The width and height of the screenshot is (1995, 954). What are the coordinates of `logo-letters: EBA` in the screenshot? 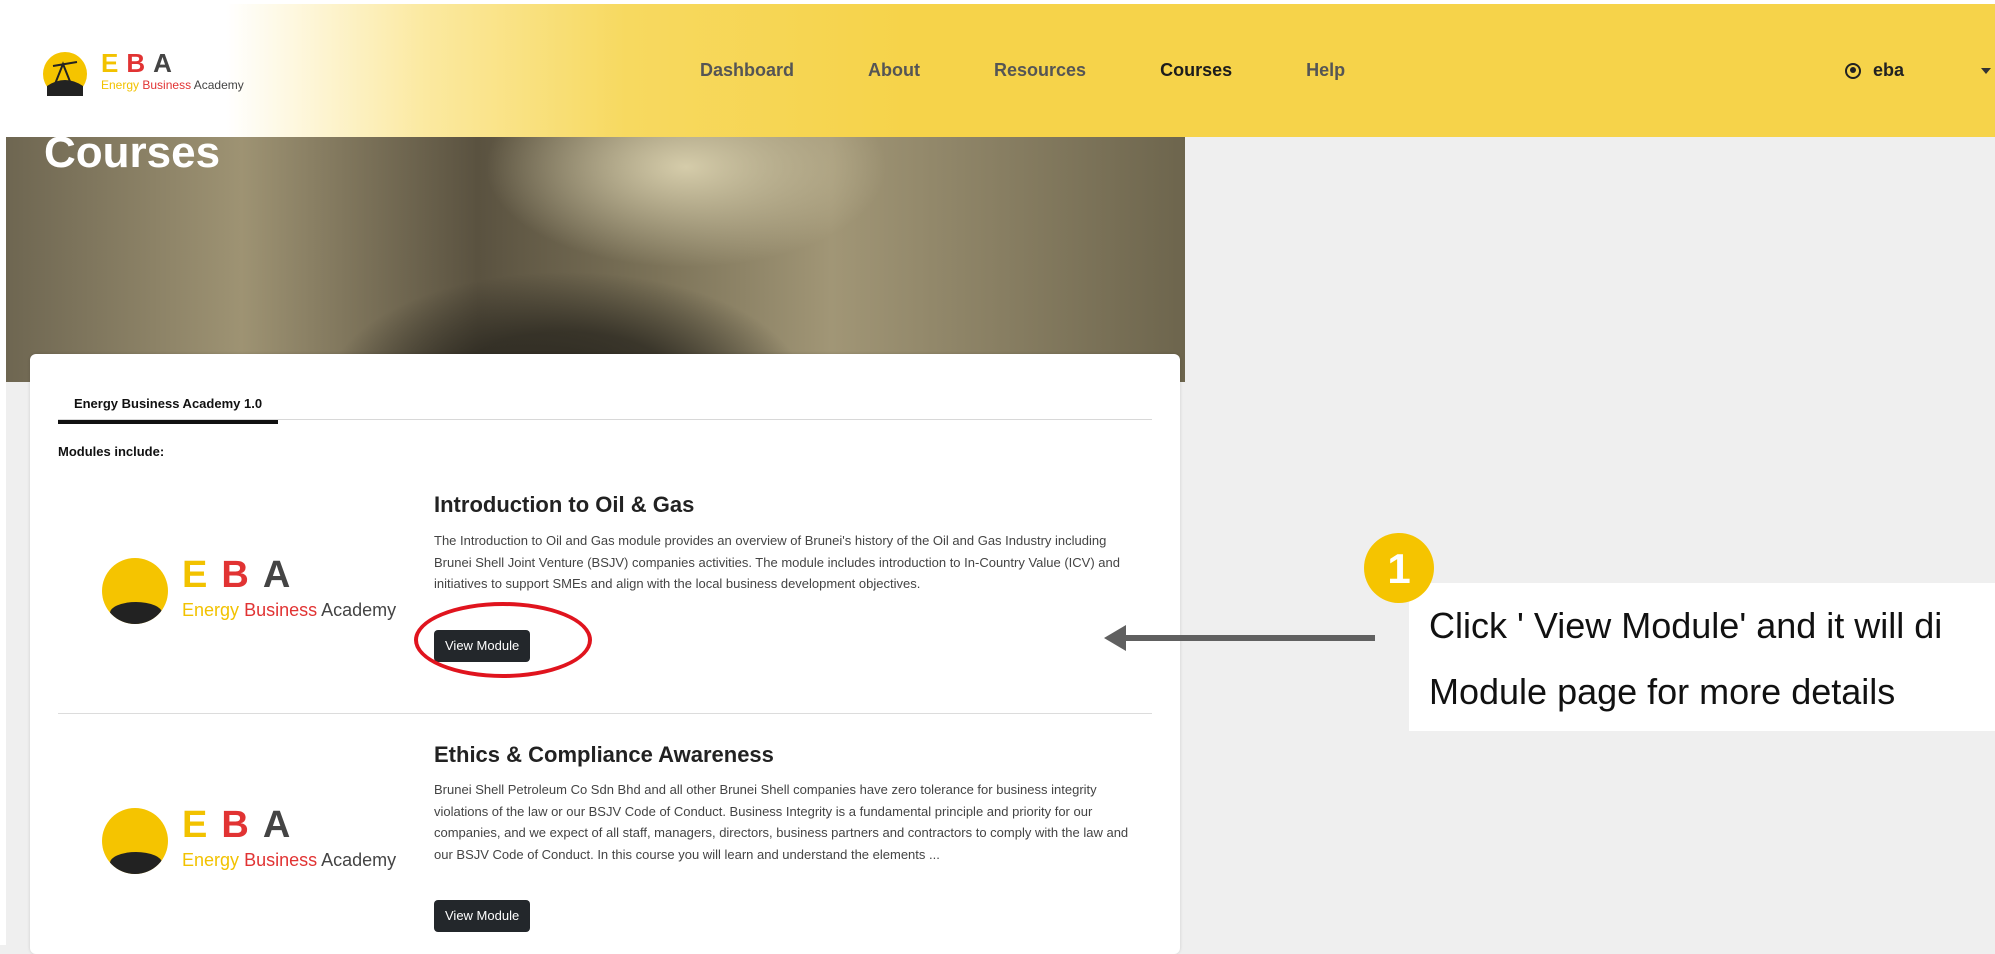 It's located at (140, 63).